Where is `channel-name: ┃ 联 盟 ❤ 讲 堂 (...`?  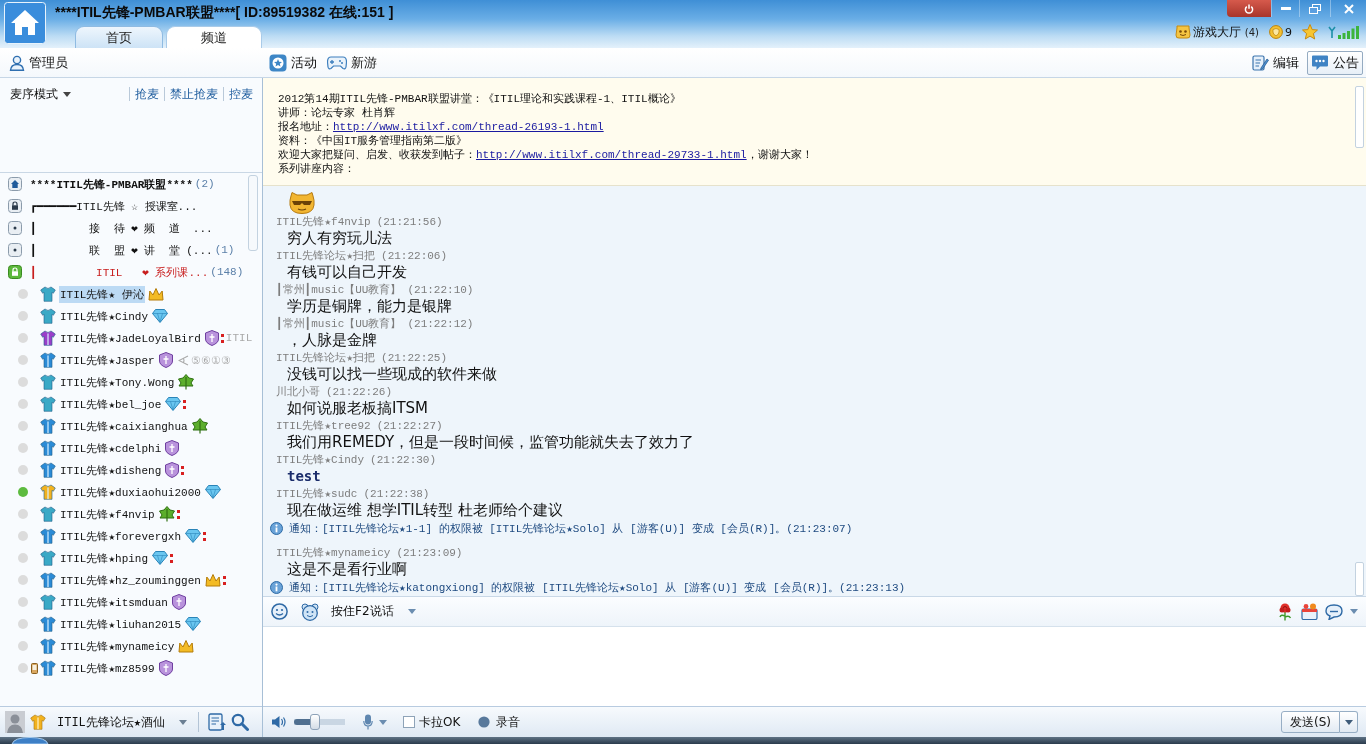 channel-name: ┃ 联 盟 ❤ 讲 堂 (... is located at coordinates (121, 250).